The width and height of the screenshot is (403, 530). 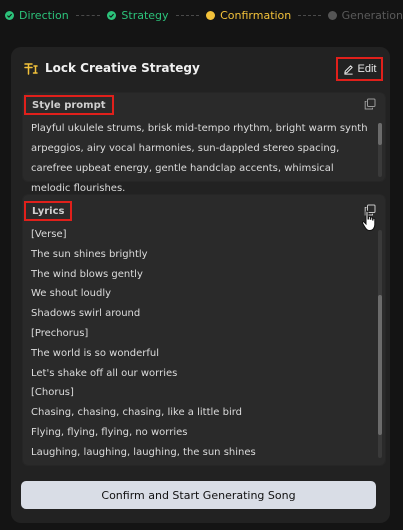 What do you see at coordinates (332, 15) in the screenshot?
I see `pending-step-dot` at bounding box center [332, 15].